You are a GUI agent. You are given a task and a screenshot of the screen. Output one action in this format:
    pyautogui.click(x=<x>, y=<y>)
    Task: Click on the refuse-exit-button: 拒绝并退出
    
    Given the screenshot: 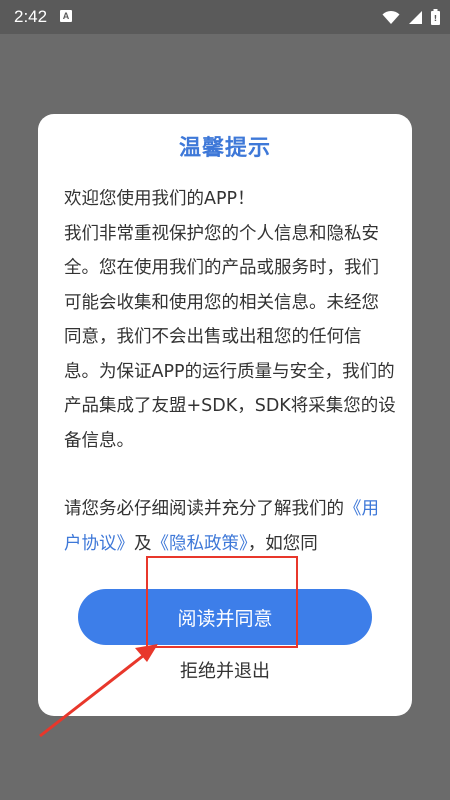 What is the action you would take?
    pyautogui.click(x=225, y=670)
    